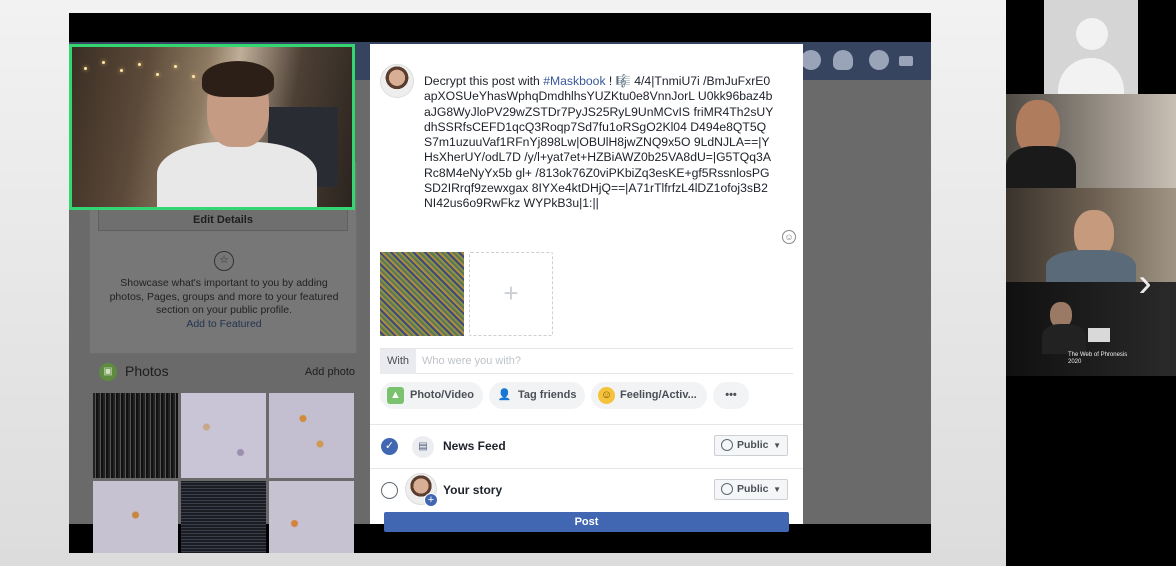 This screenshot has width=1176, height=566. Describe the element at coordinates (1091, 141) in the screenshot. I see `participant-tile-speaker` at that location.